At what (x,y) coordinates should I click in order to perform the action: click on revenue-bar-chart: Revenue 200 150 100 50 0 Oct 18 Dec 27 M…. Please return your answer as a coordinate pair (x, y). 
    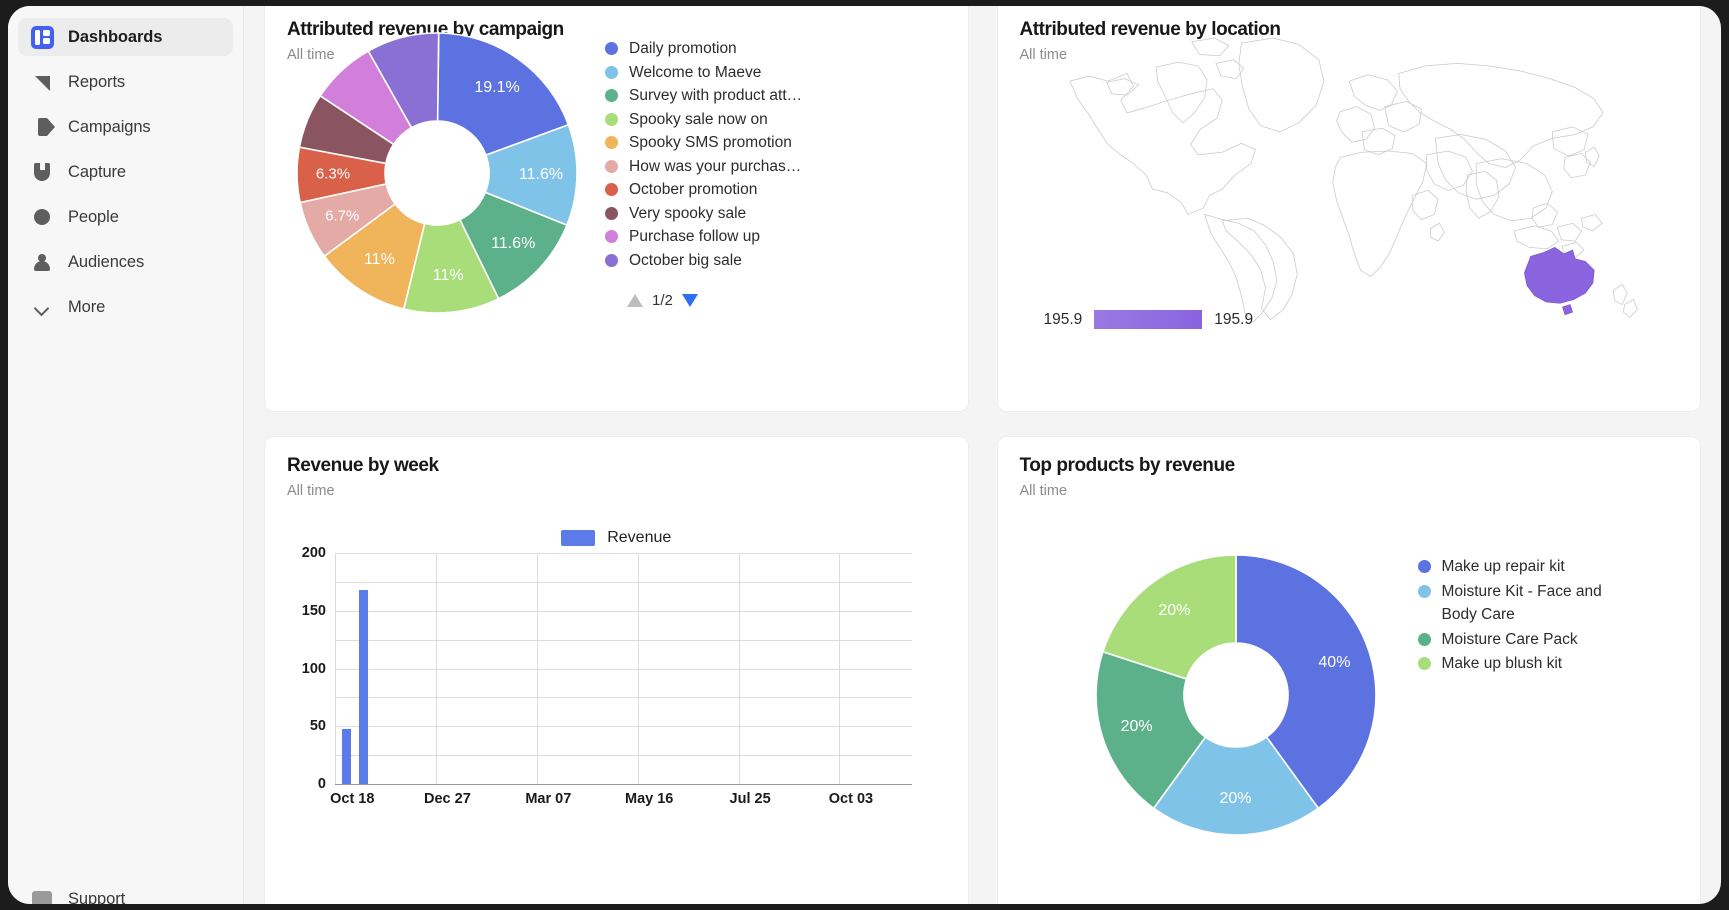
    Looking at the image, I should click on (616, 694).